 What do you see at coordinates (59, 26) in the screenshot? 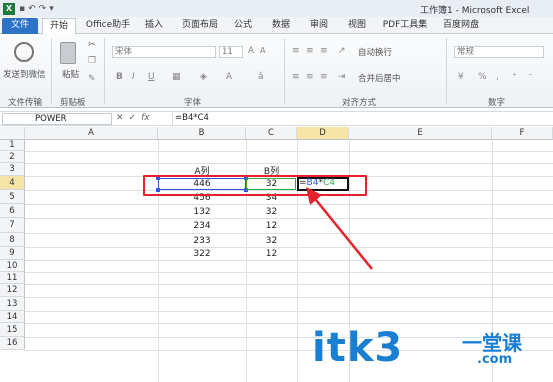
I see `tab-home: 开始` at bounding box center [59, 26].